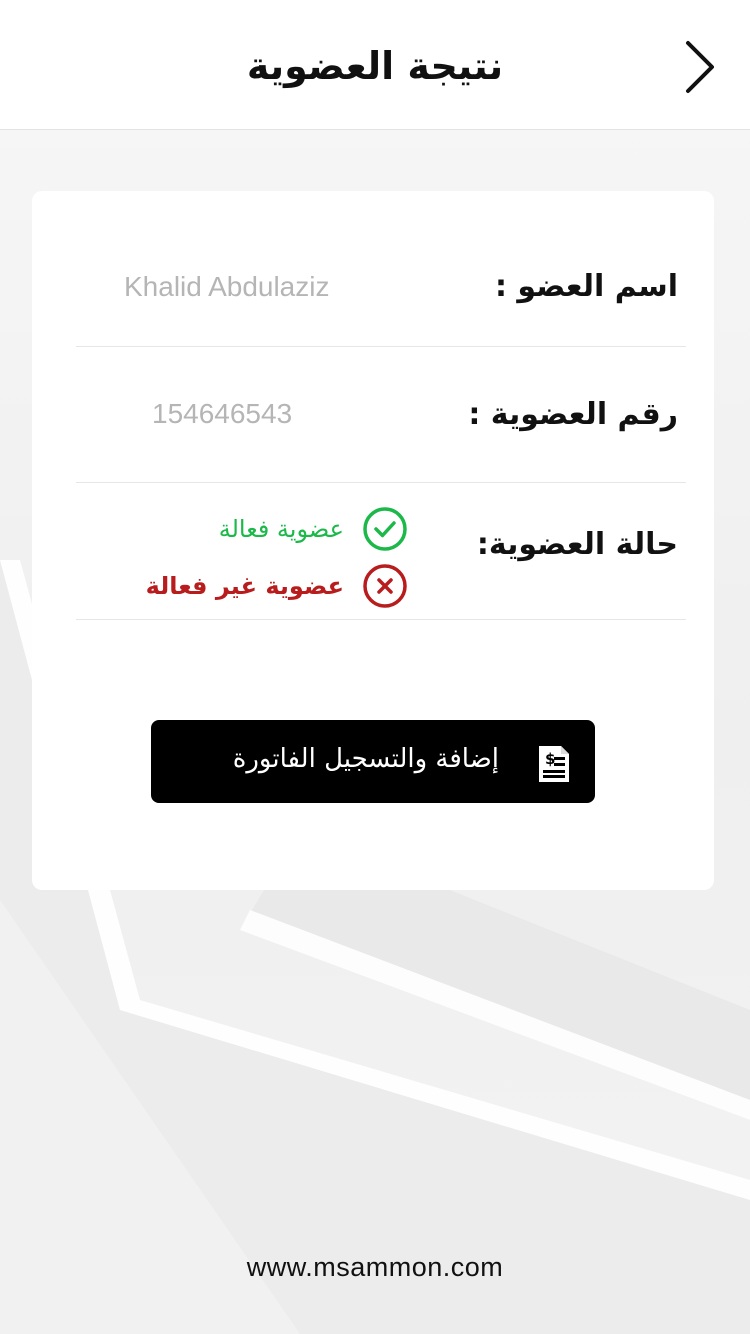 The width and height of the screenshot is (750, 1334). I want to click on member-name-label: اسم العضو :, so click(586, 286).